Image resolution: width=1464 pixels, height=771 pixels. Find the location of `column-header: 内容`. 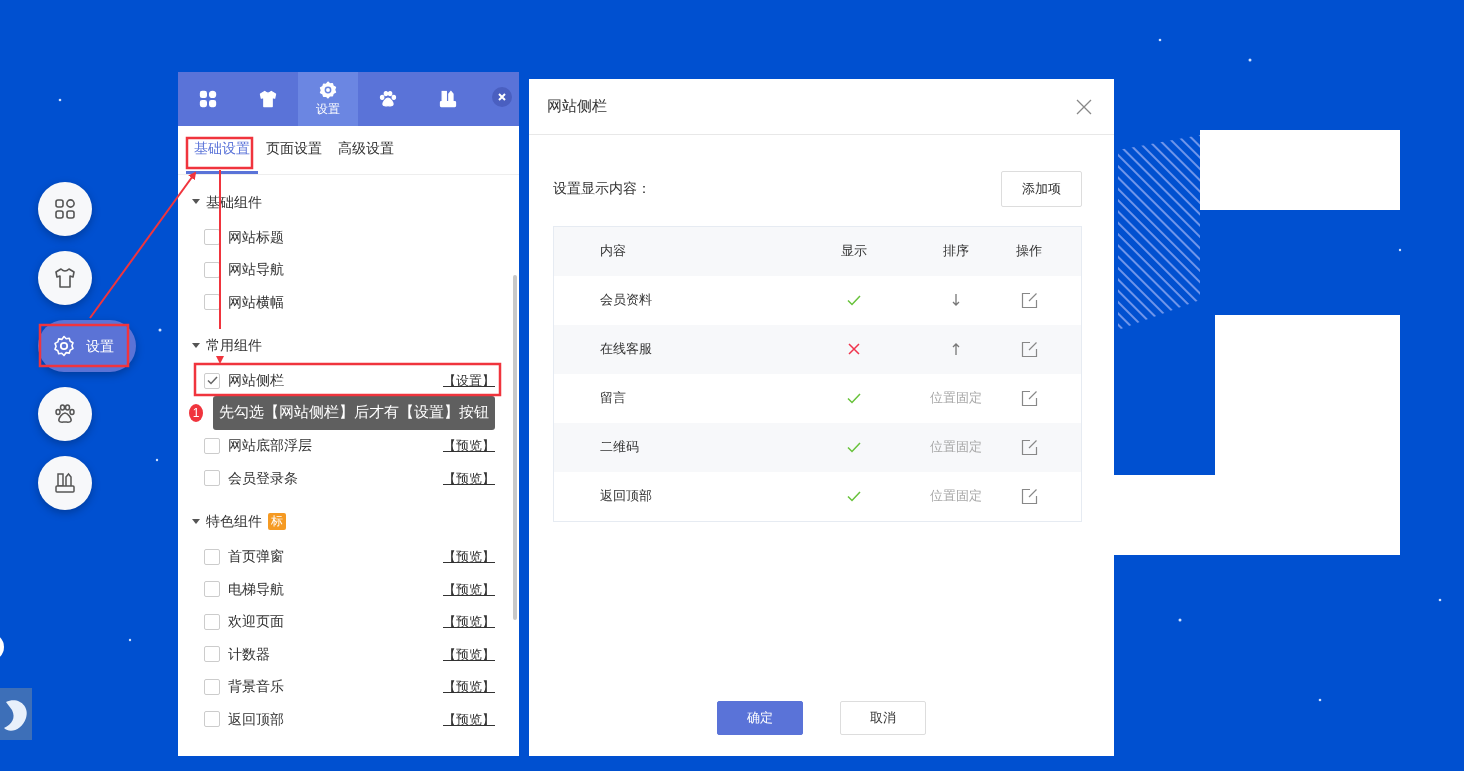

column-header: 内容 is located at coordinates (612, 251).